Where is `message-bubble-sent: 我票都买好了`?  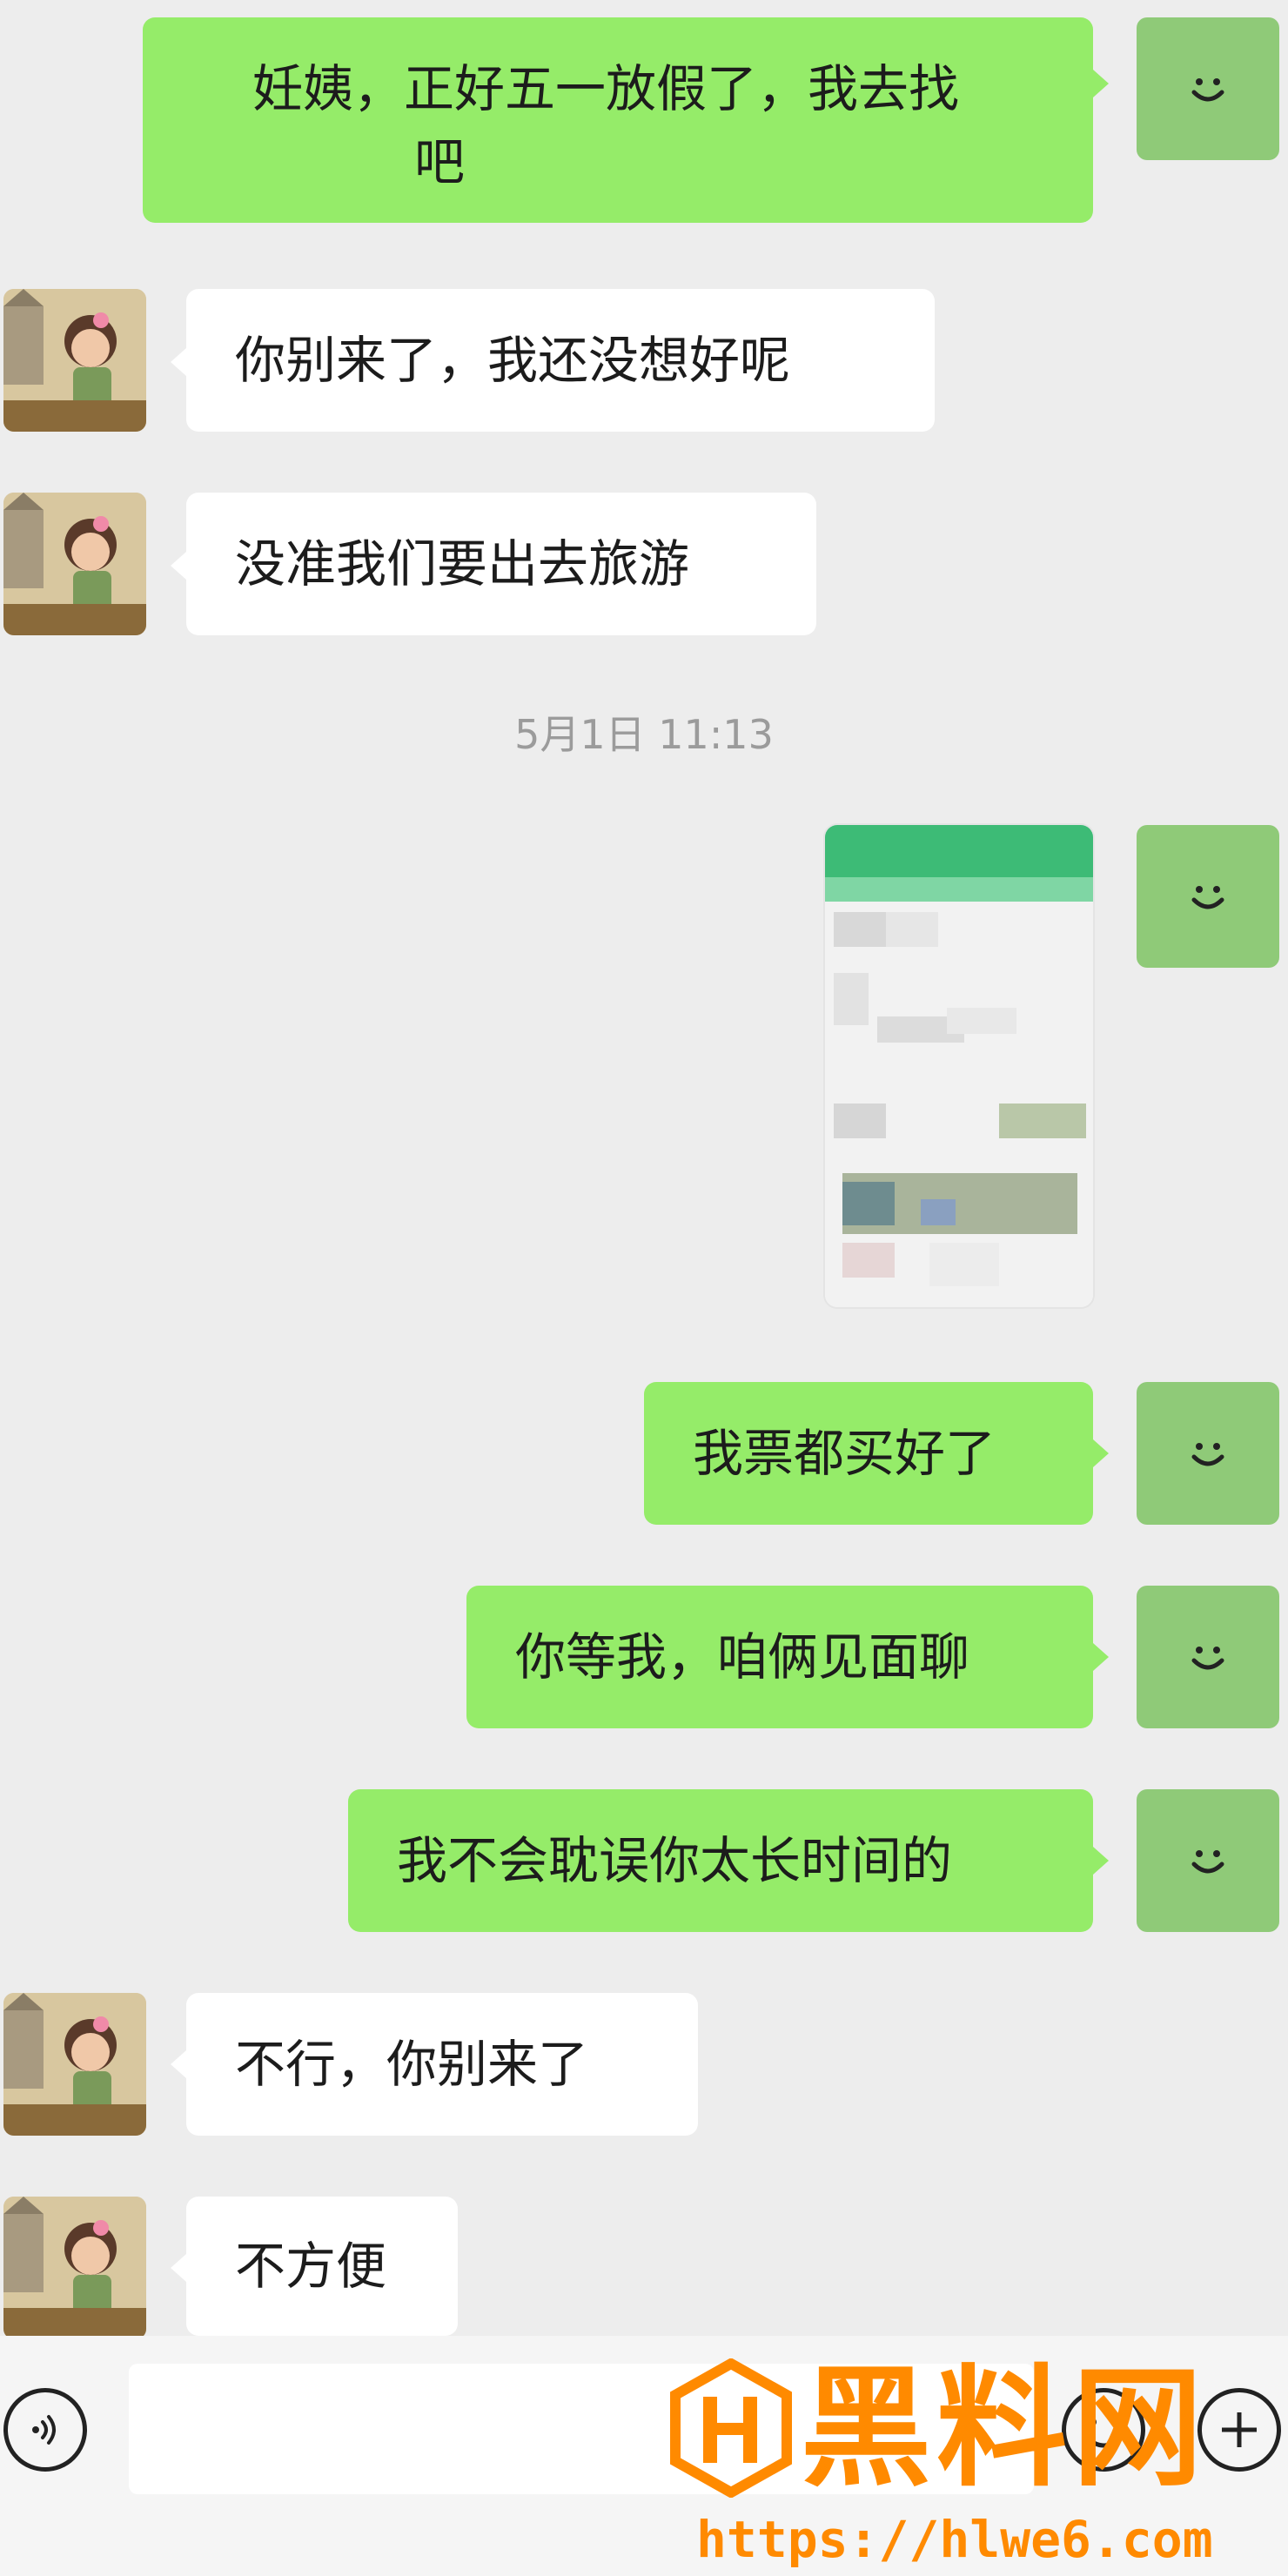
message-bubble-sent: 我票都买好了 is located at coordinates (868, 1453).